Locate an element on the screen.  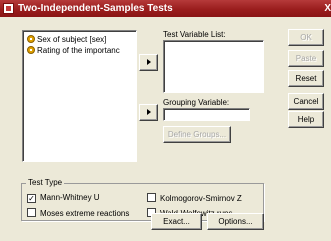
grouping-variable-field is located at coordinates (206, 114).